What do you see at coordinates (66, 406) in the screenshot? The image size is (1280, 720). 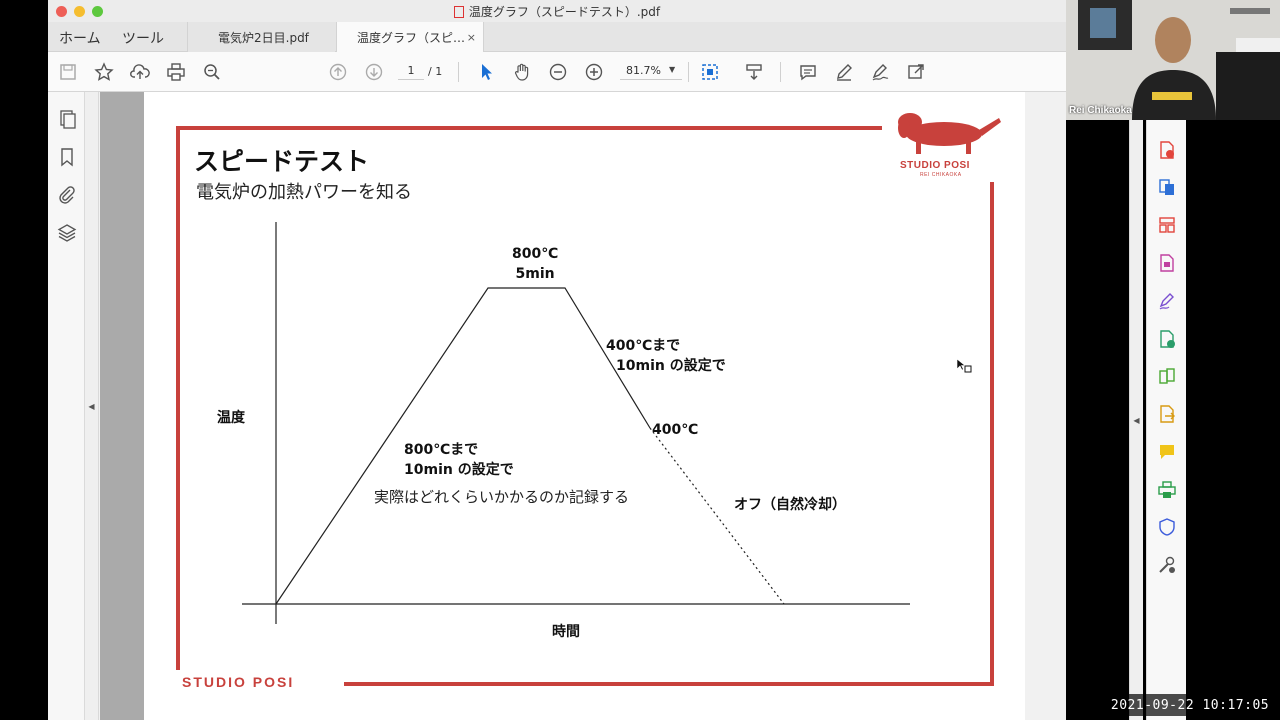 I see `left-navigation-panel` at bounding box center [66, 406].